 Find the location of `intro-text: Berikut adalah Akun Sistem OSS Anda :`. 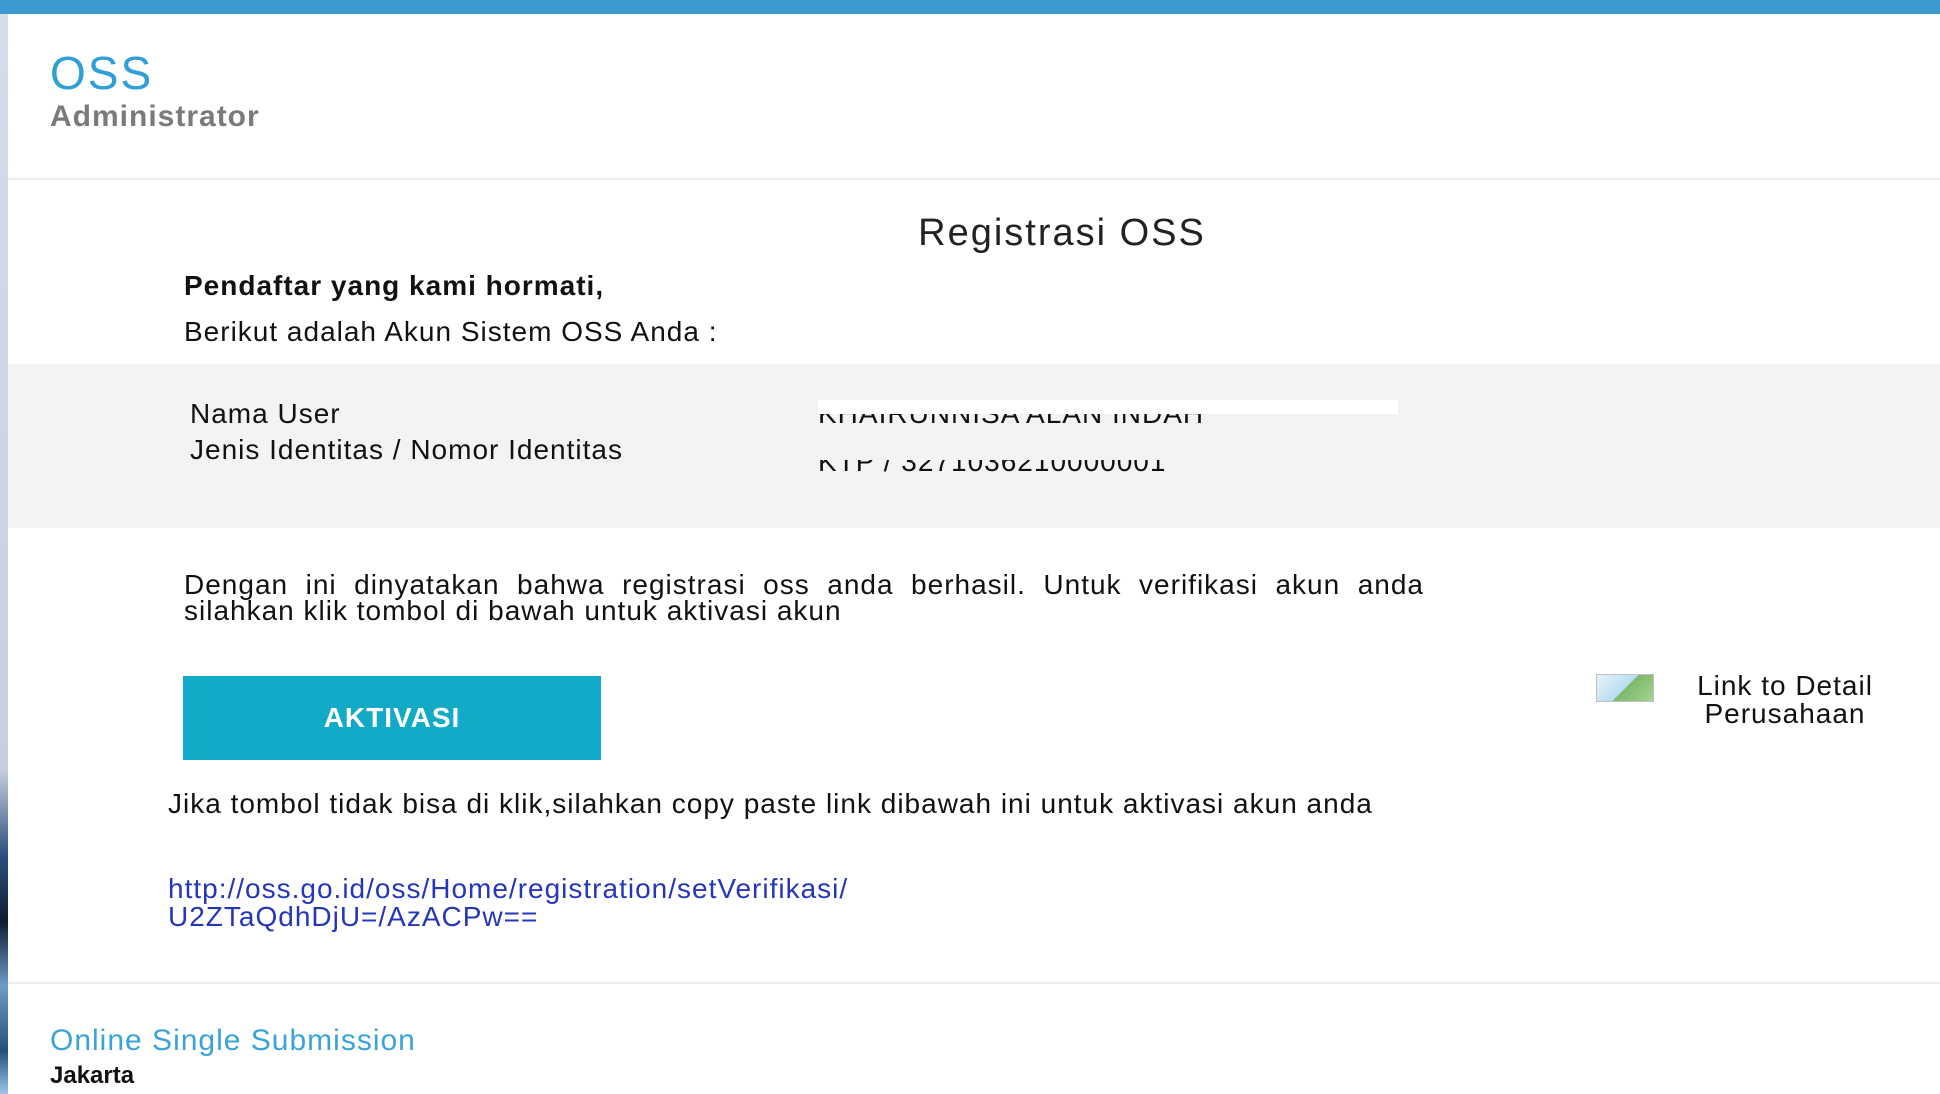

intro-text: Berikut adalah Akun Sistem OSS Anda : is located at coordinates (451, 331).